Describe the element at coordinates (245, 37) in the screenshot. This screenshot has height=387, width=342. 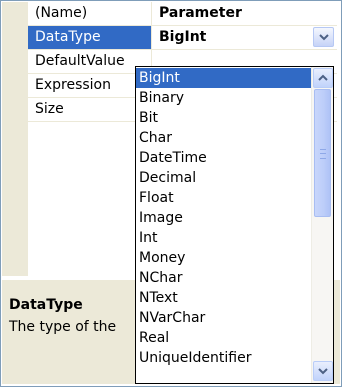
I see `datatype-combo-value: BigInt` at that location.